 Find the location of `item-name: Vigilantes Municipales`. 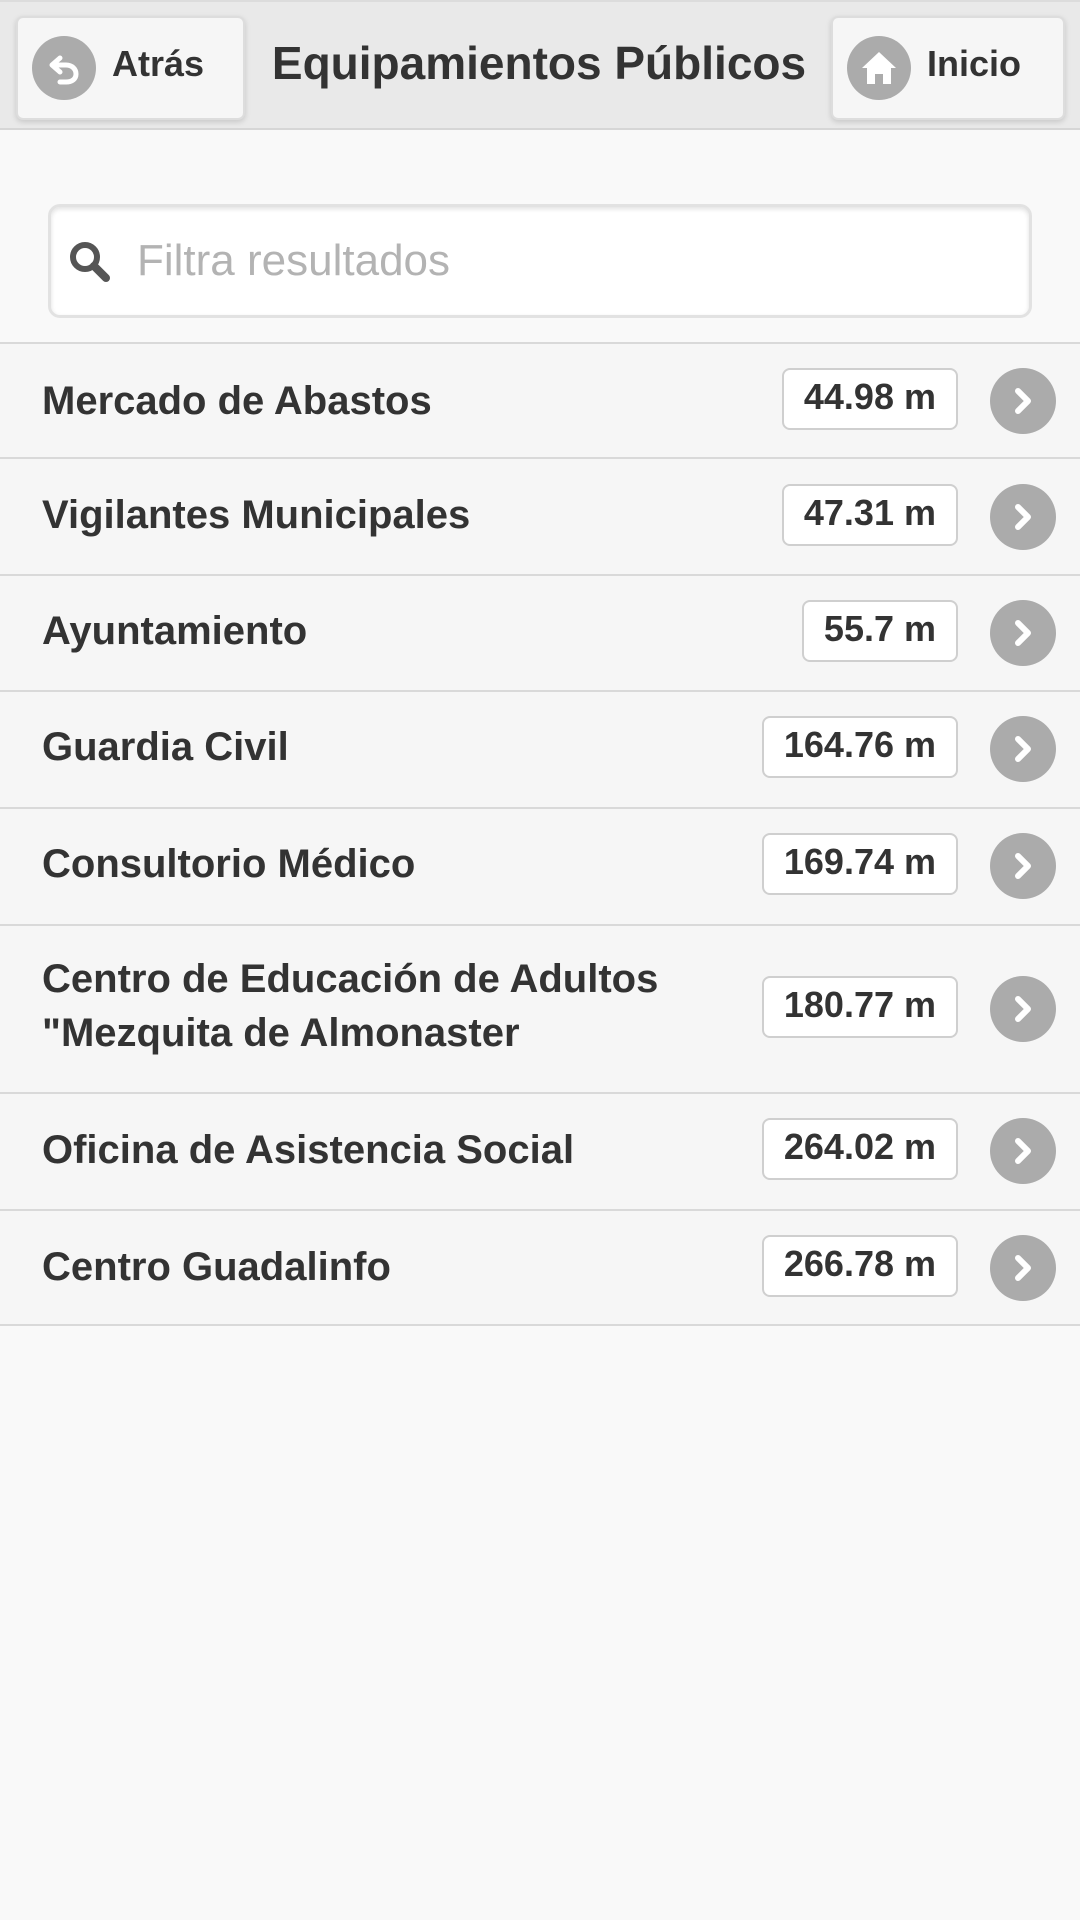

item-name: Vigilantes Municipales is located at coordinates (256, 515).